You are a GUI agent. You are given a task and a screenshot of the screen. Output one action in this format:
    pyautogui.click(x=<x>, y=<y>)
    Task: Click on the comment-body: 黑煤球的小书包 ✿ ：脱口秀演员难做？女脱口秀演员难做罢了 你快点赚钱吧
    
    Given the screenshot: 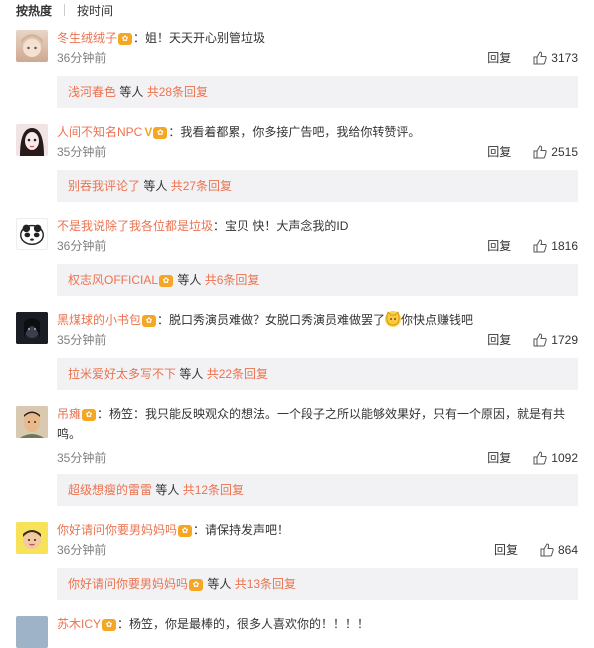 What is the action you would take?
    pyautogui.click(x=317, y=320)
    